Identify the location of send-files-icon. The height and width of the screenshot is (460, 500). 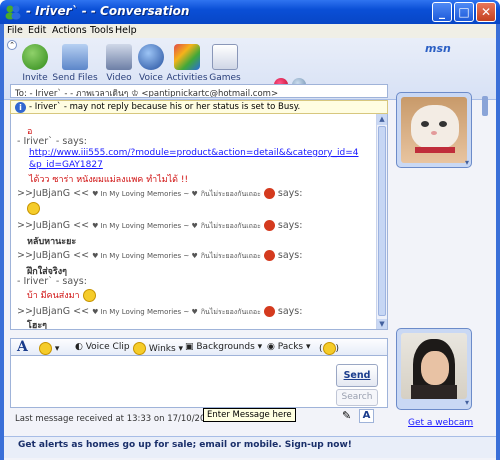
(75, 57).